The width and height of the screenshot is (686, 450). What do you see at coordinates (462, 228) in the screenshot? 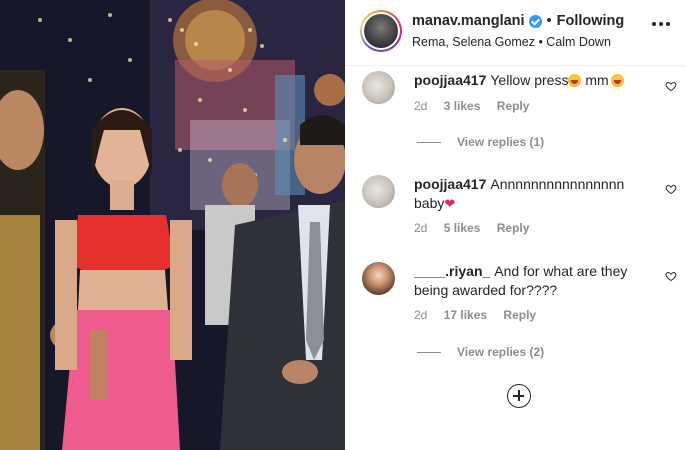
I see `comment-likes: 5 likes` at bounding box center [462, 228].